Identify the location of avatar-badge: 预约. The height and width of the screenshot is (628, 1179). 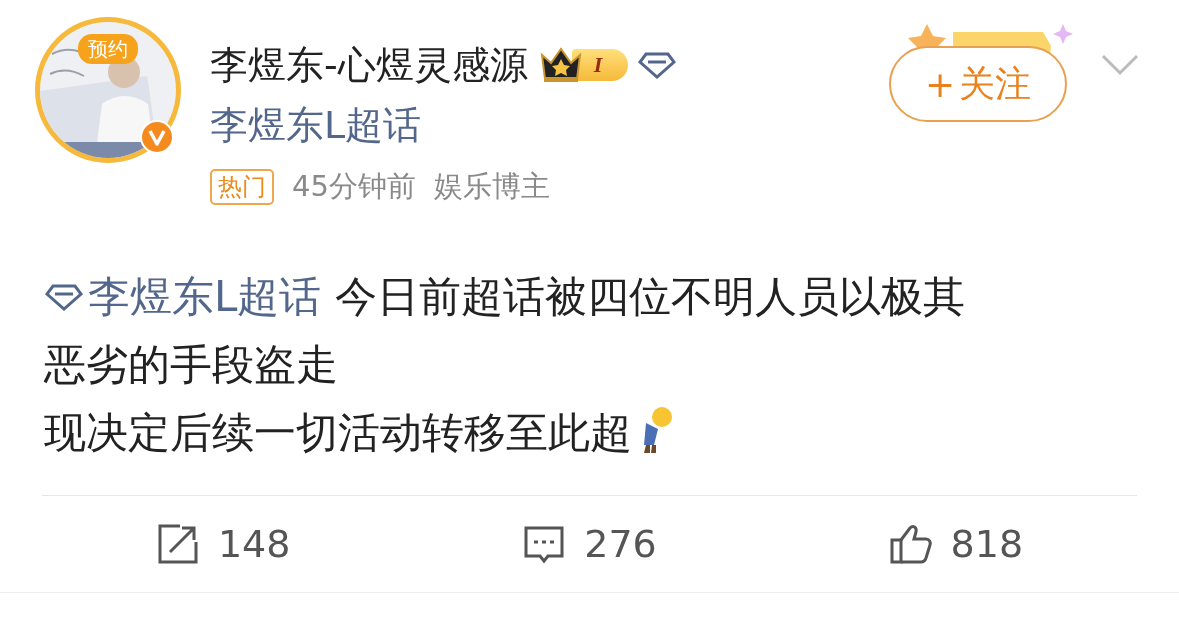
(108, 49).